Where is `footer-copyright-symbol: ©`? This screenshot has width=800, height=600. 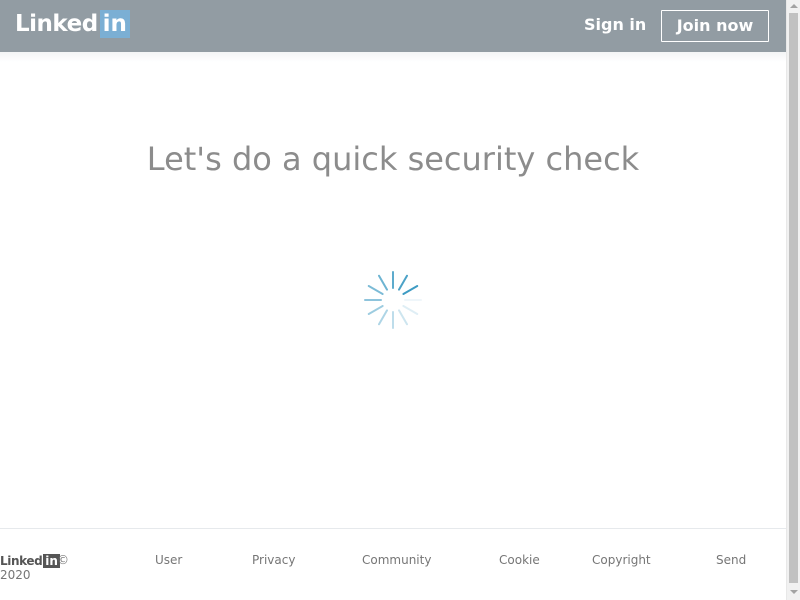 footer-copyright-symbol: © is located at coordinates (63, 560).